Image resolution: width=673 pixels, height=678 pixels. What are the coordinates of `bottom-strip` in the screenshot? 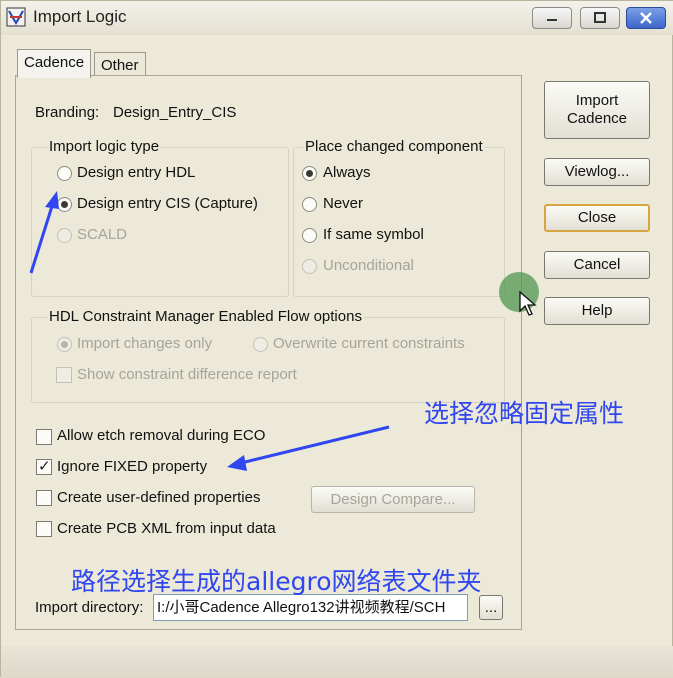 It's located at (337, 662).